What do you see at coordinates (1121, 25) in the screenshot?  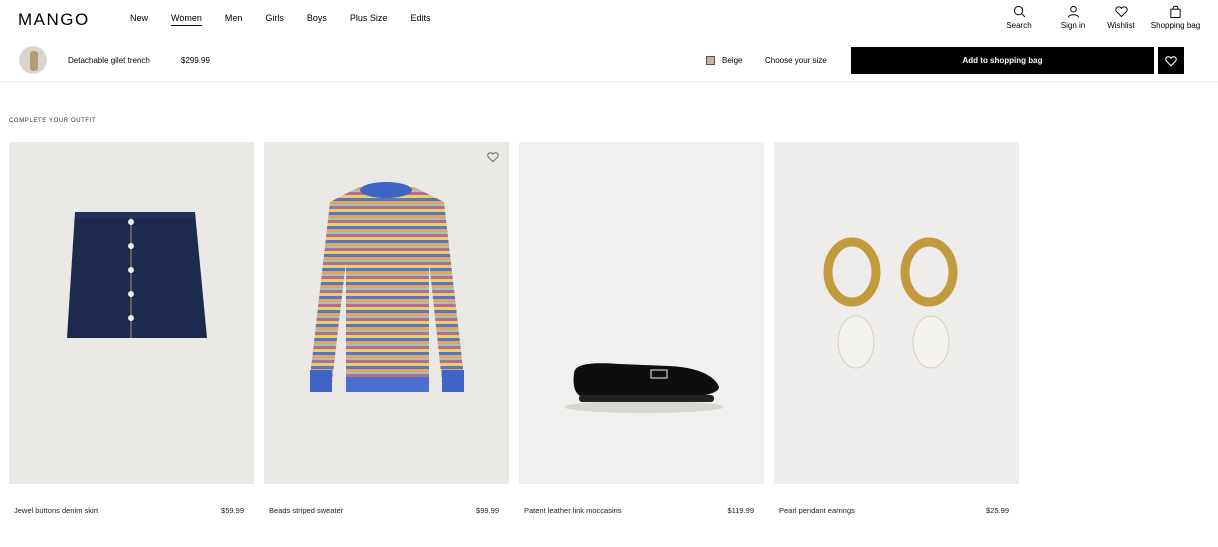 I see `wishlist-label: Wishlist` at bounding box center [1121, 25].